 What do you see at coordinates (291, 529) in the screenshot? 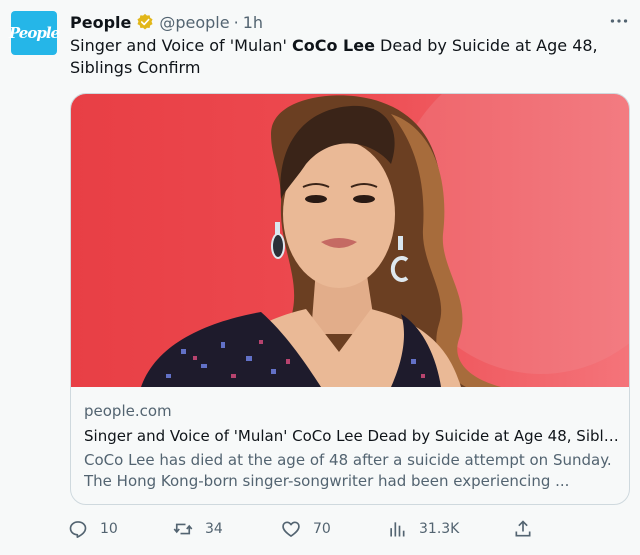
I see `heart-icon` at bounding box center [291, 529].